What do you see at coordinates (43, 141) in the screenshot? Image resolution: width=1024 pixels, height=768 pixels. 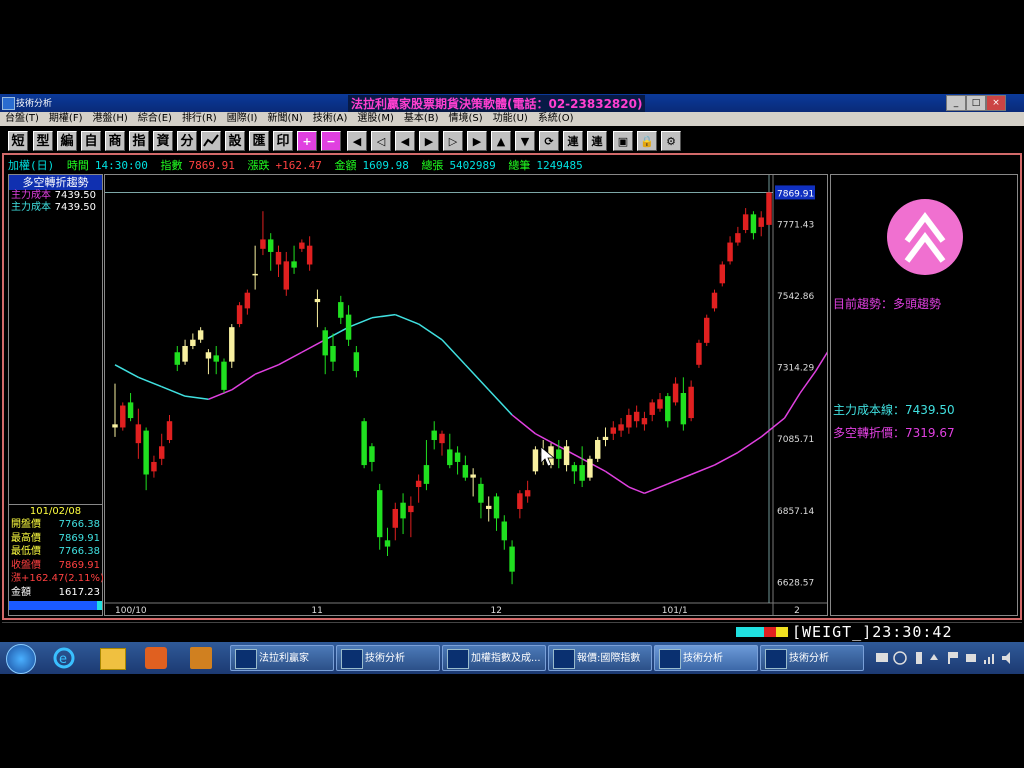 I see `toolbar-type-button: 型` at bounding box center [43, 141].